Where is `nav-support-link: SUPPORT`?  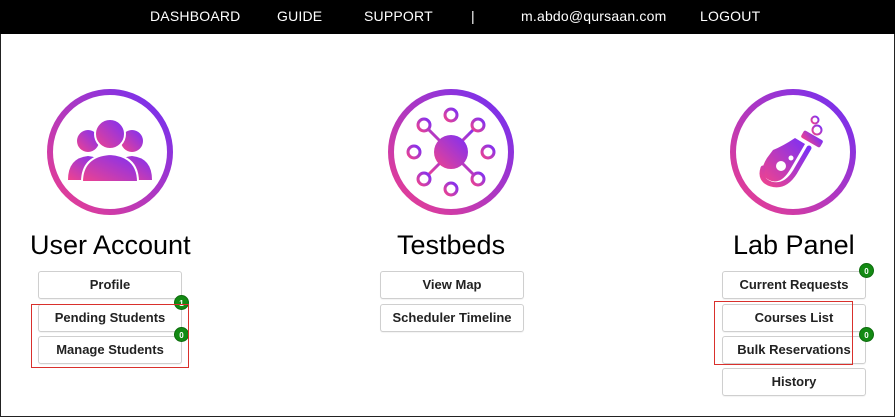
nav-support-link: SUPPORT is located at coordinates (398, 17).